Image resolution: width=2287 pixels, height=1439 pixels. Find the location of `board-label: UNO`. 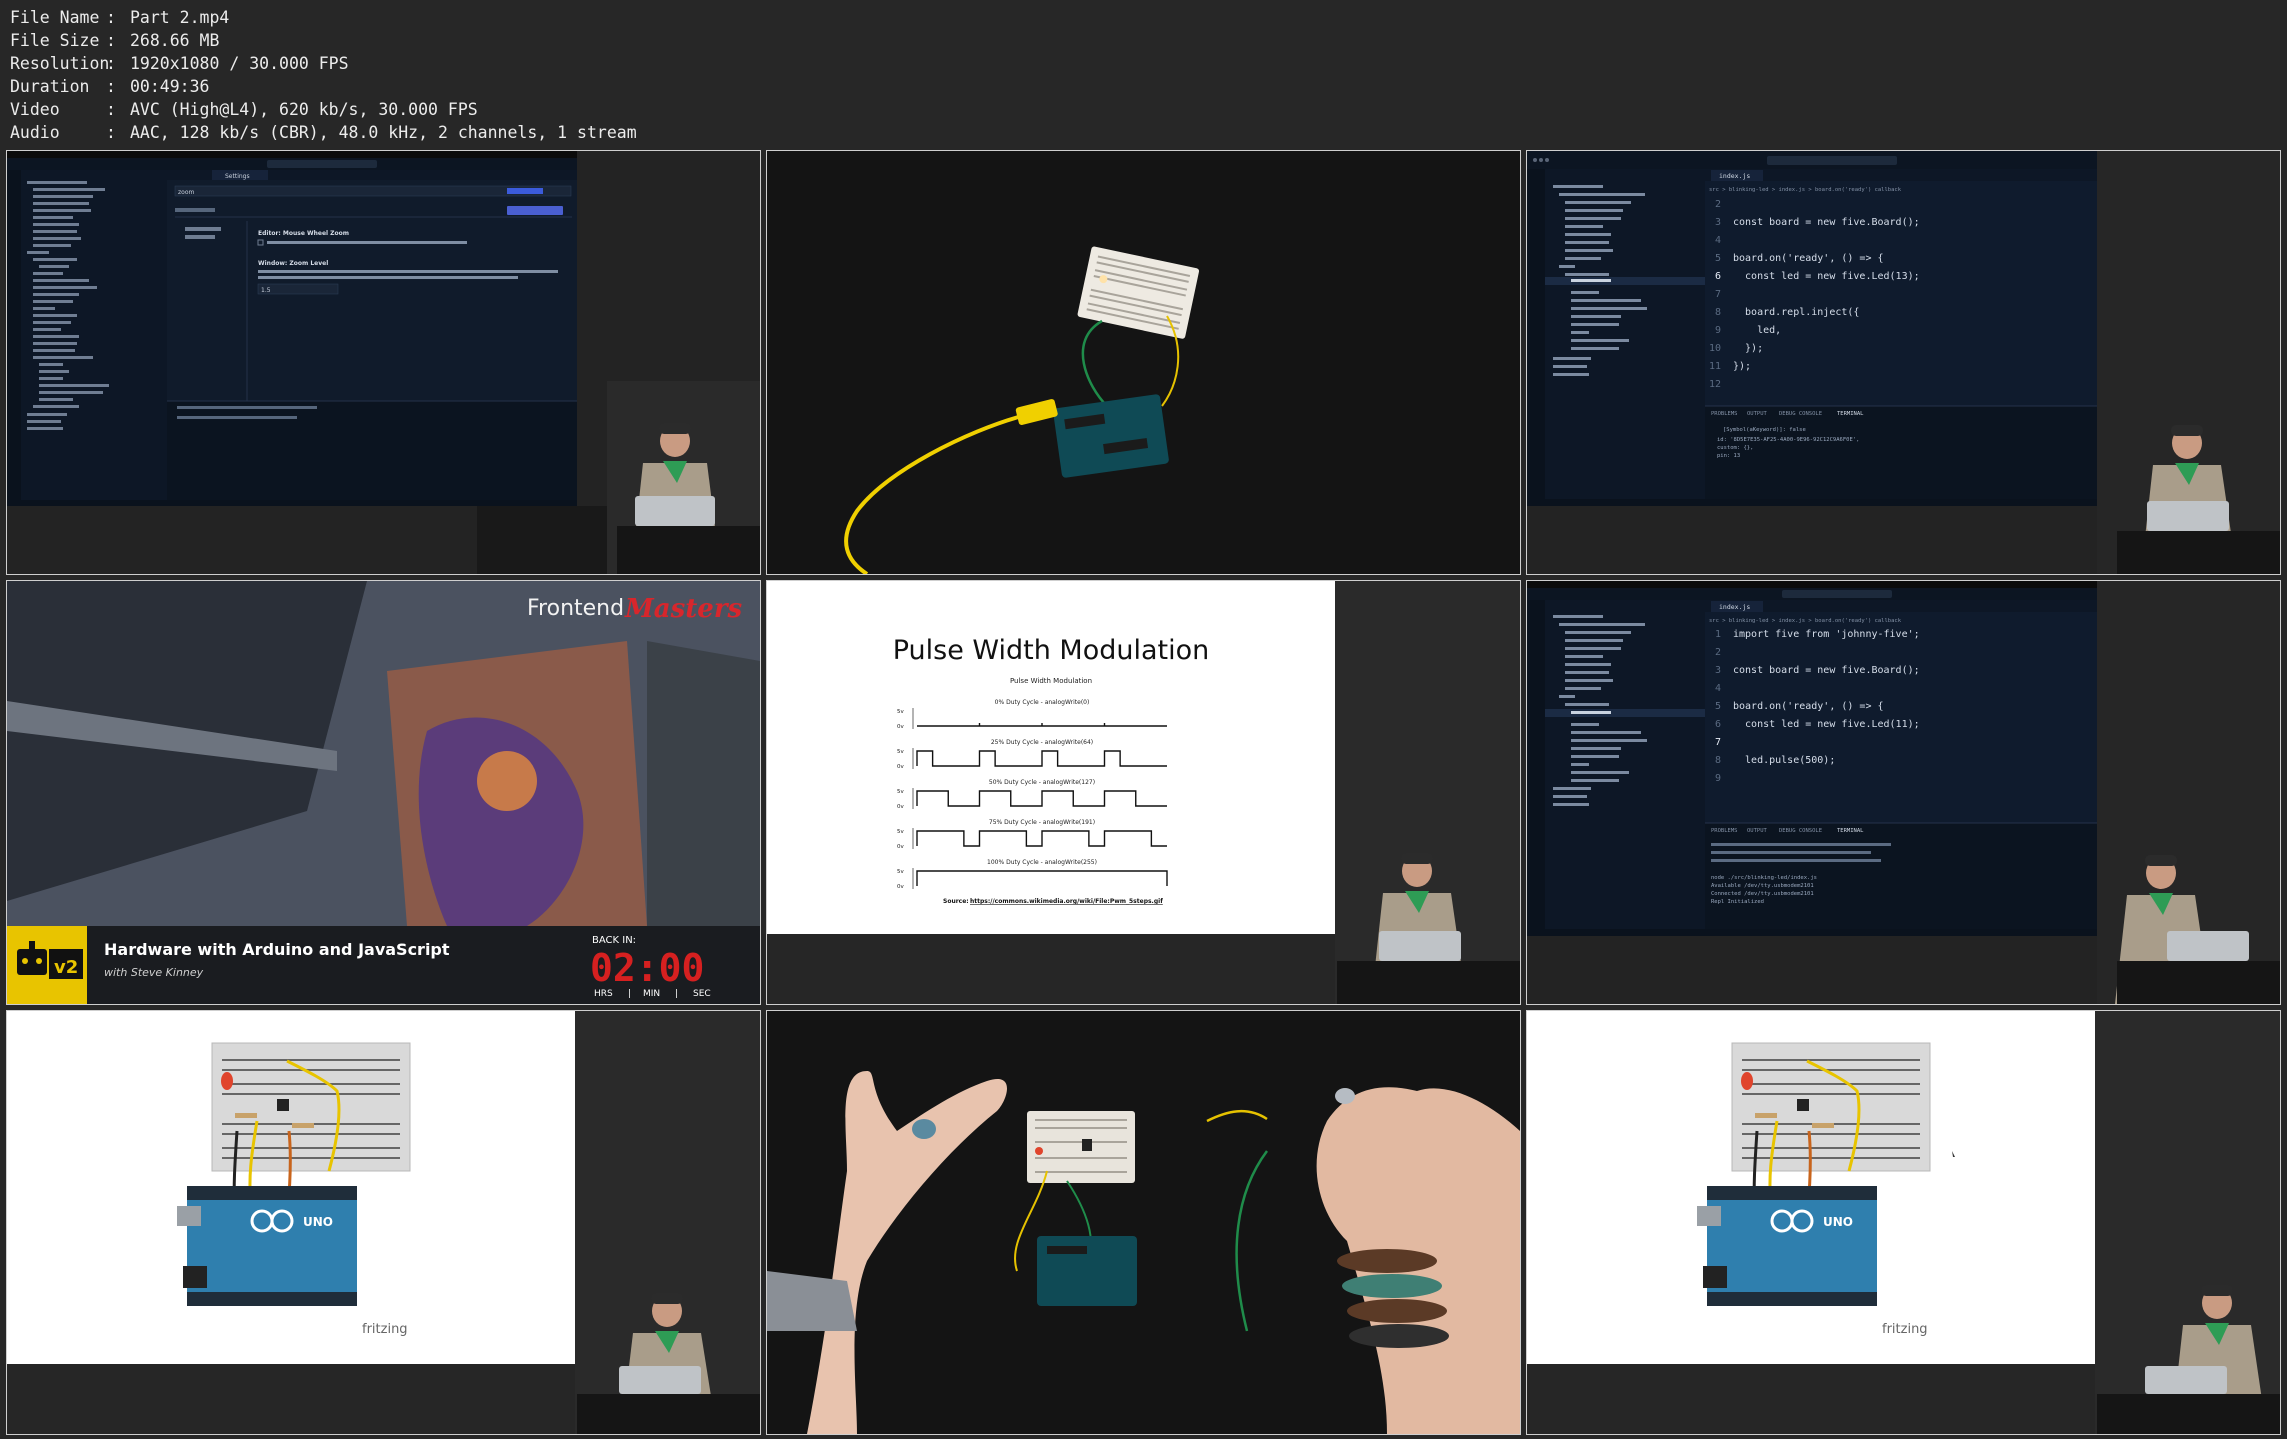

board-label: UNO is located at coordinates (1838, 1222).